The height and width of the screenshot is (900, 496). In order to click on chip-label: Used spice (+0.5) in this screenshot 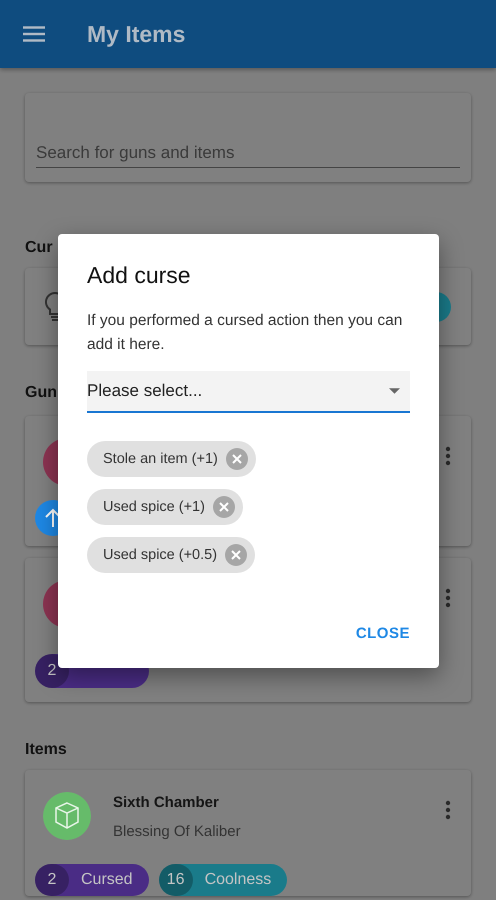, I will do `click(160, 555)`.